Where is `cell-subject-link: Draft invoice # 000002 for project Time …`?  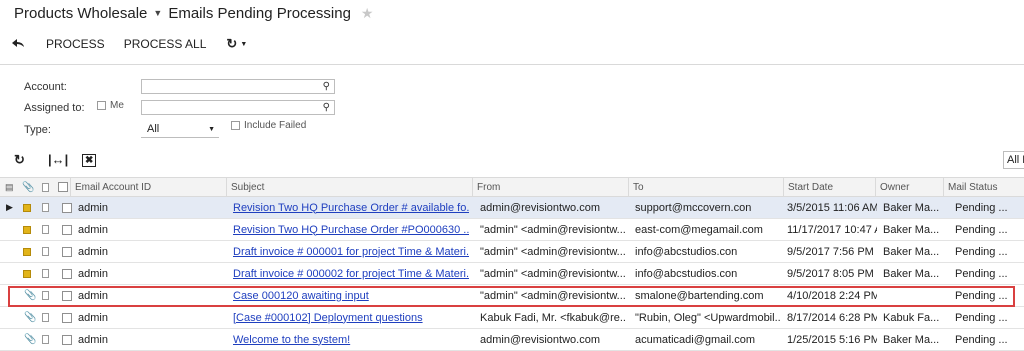 cell-subject-link: Draft invoice # 000002 for project Time … is located at coordinates (351, 273).